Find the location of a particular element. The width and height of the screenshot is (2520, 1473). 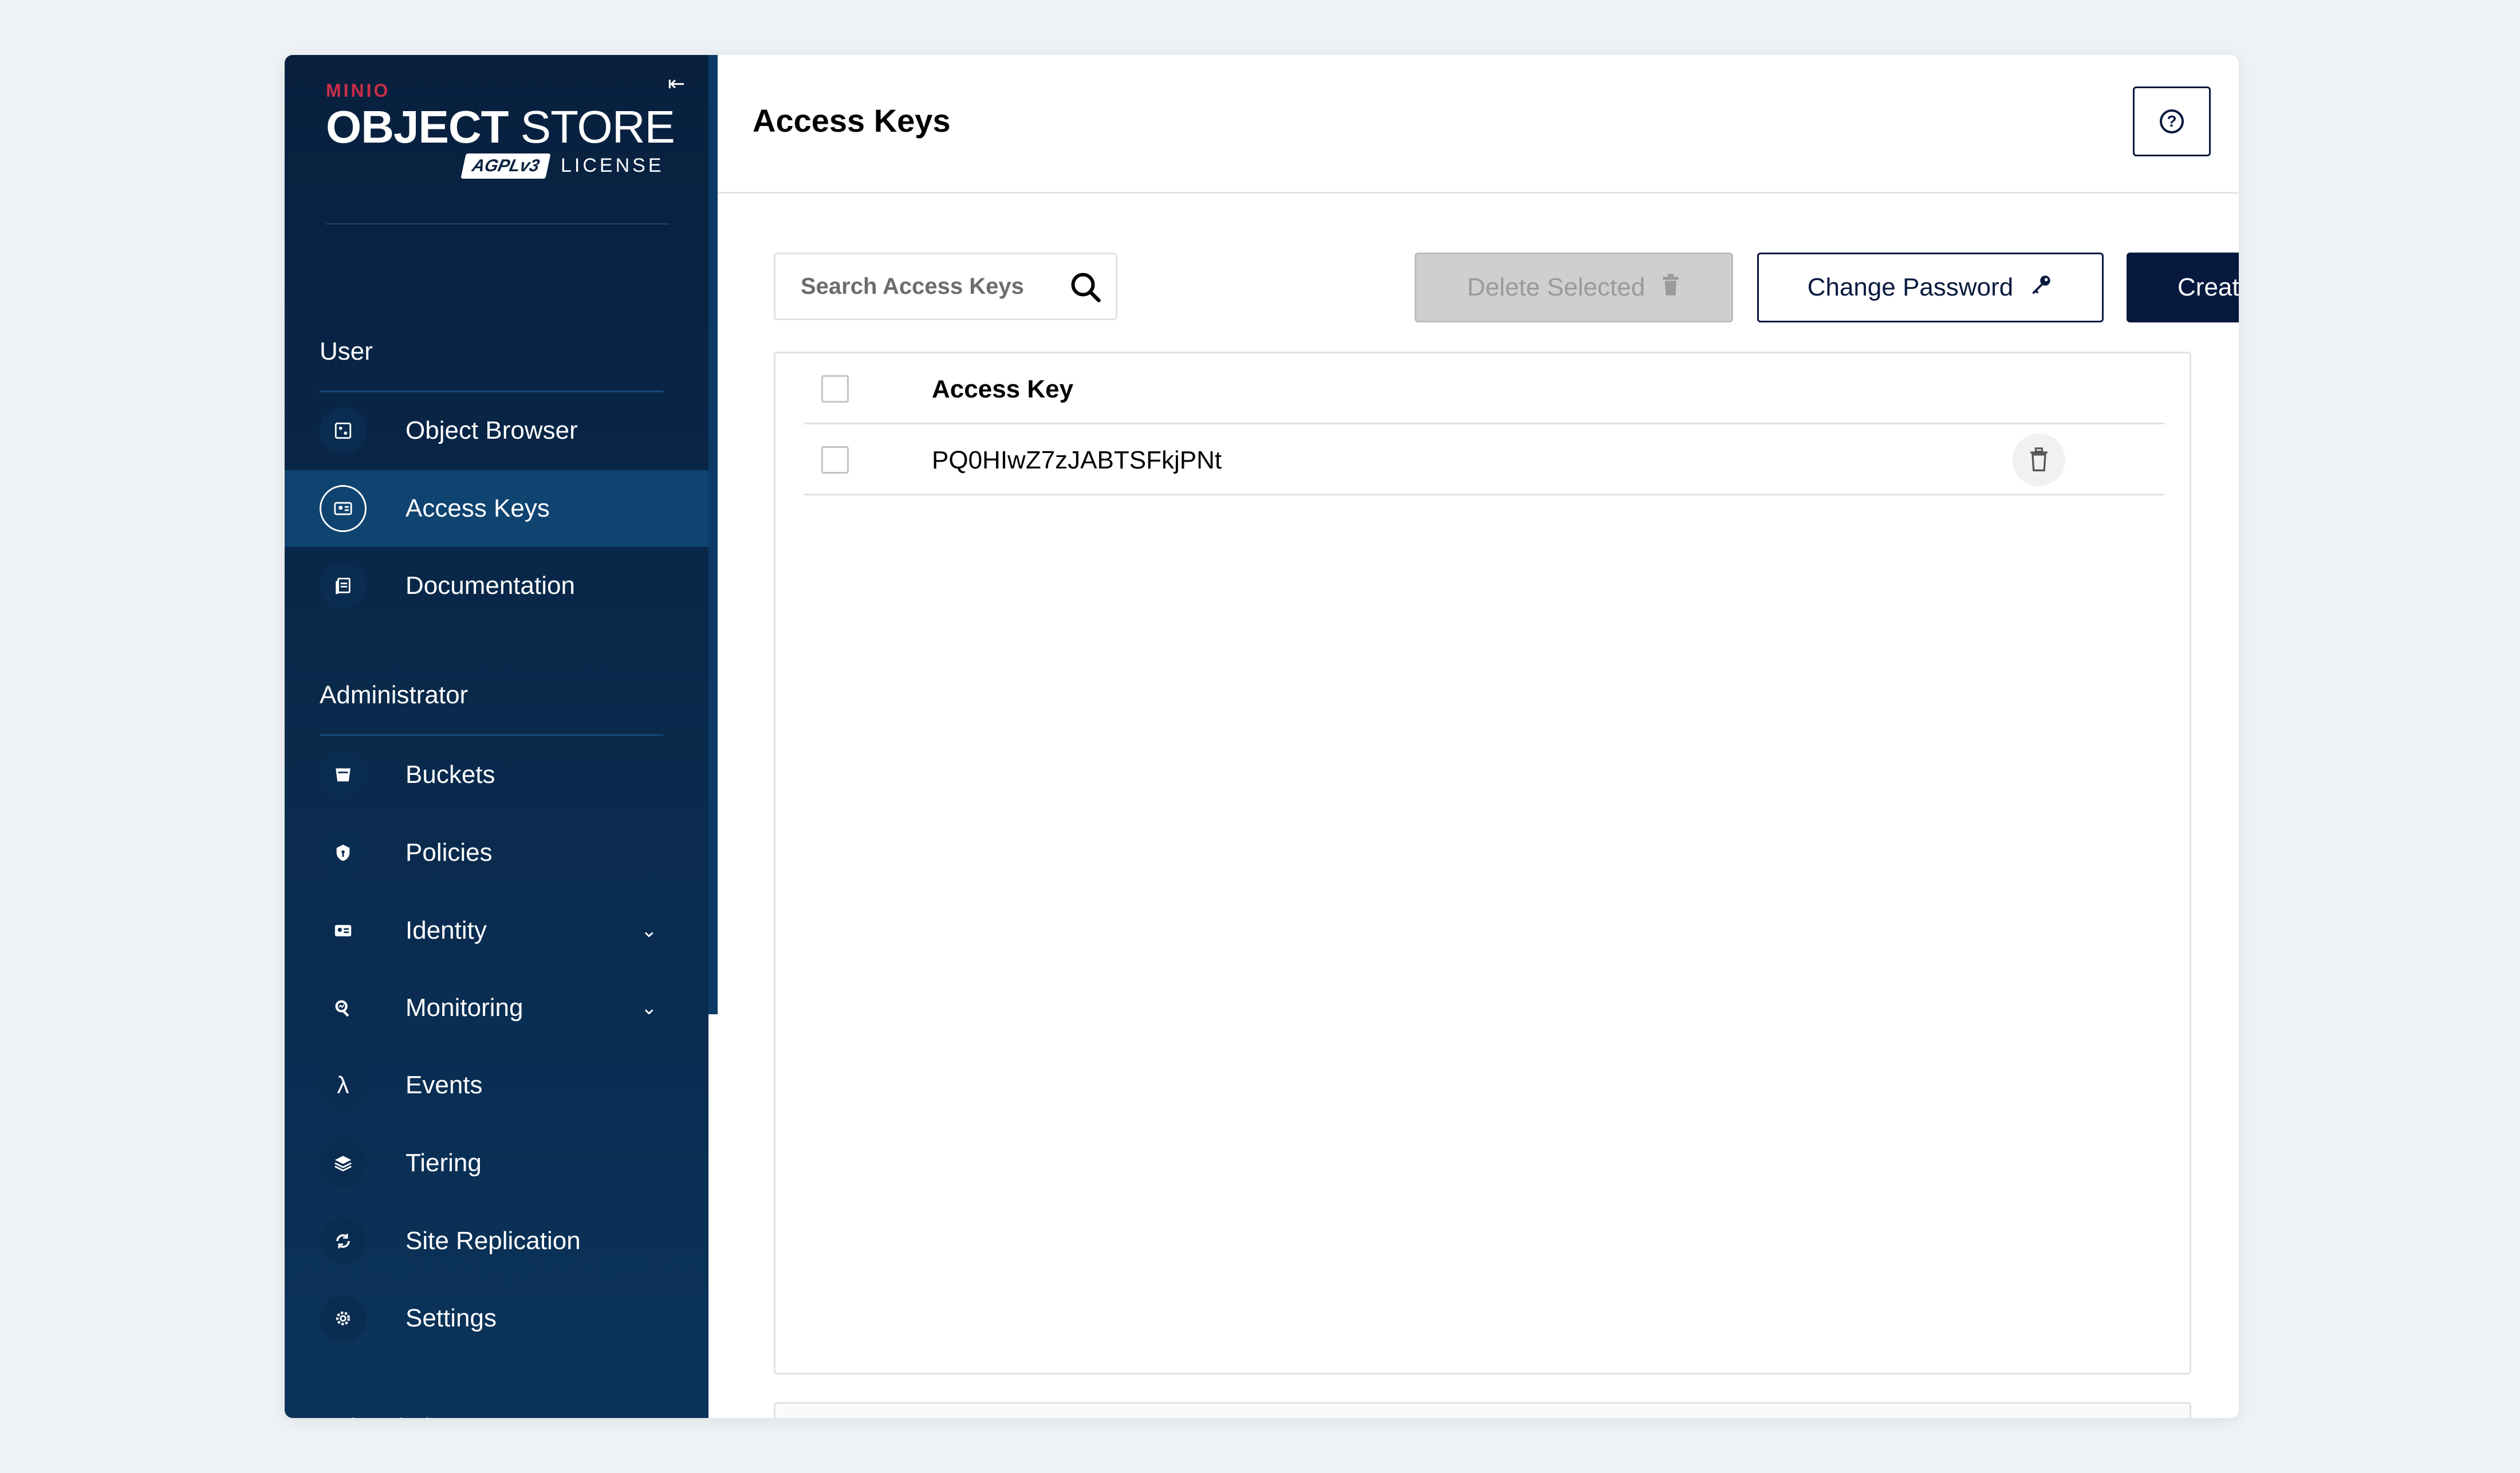

column-header-access-key: Access Key is located at coordinates (1003, 389).